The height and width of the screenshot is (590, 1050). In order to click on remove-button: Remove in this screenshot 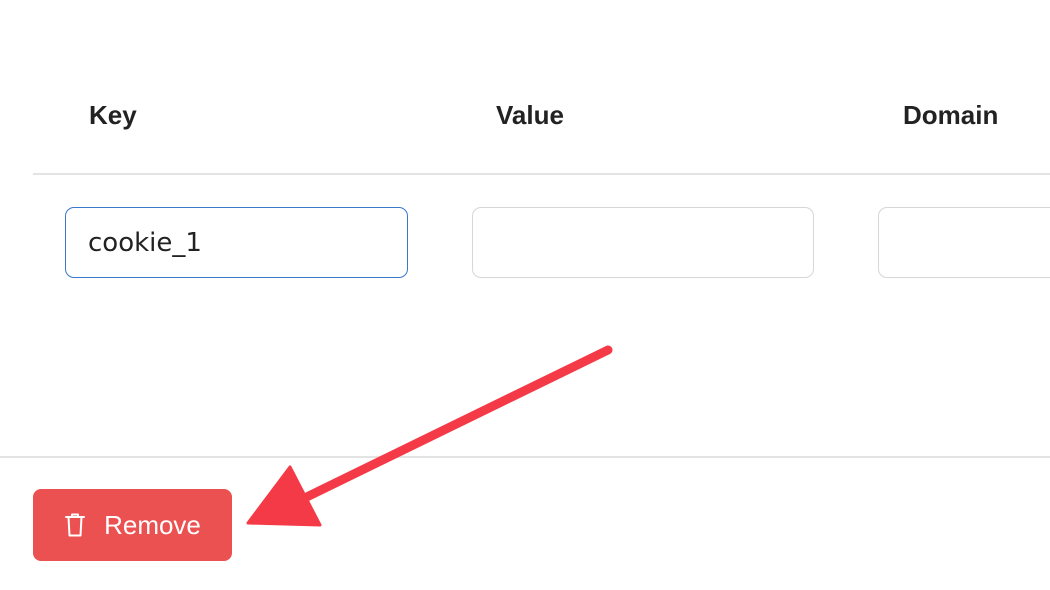, I will do `click(132, 525)`.